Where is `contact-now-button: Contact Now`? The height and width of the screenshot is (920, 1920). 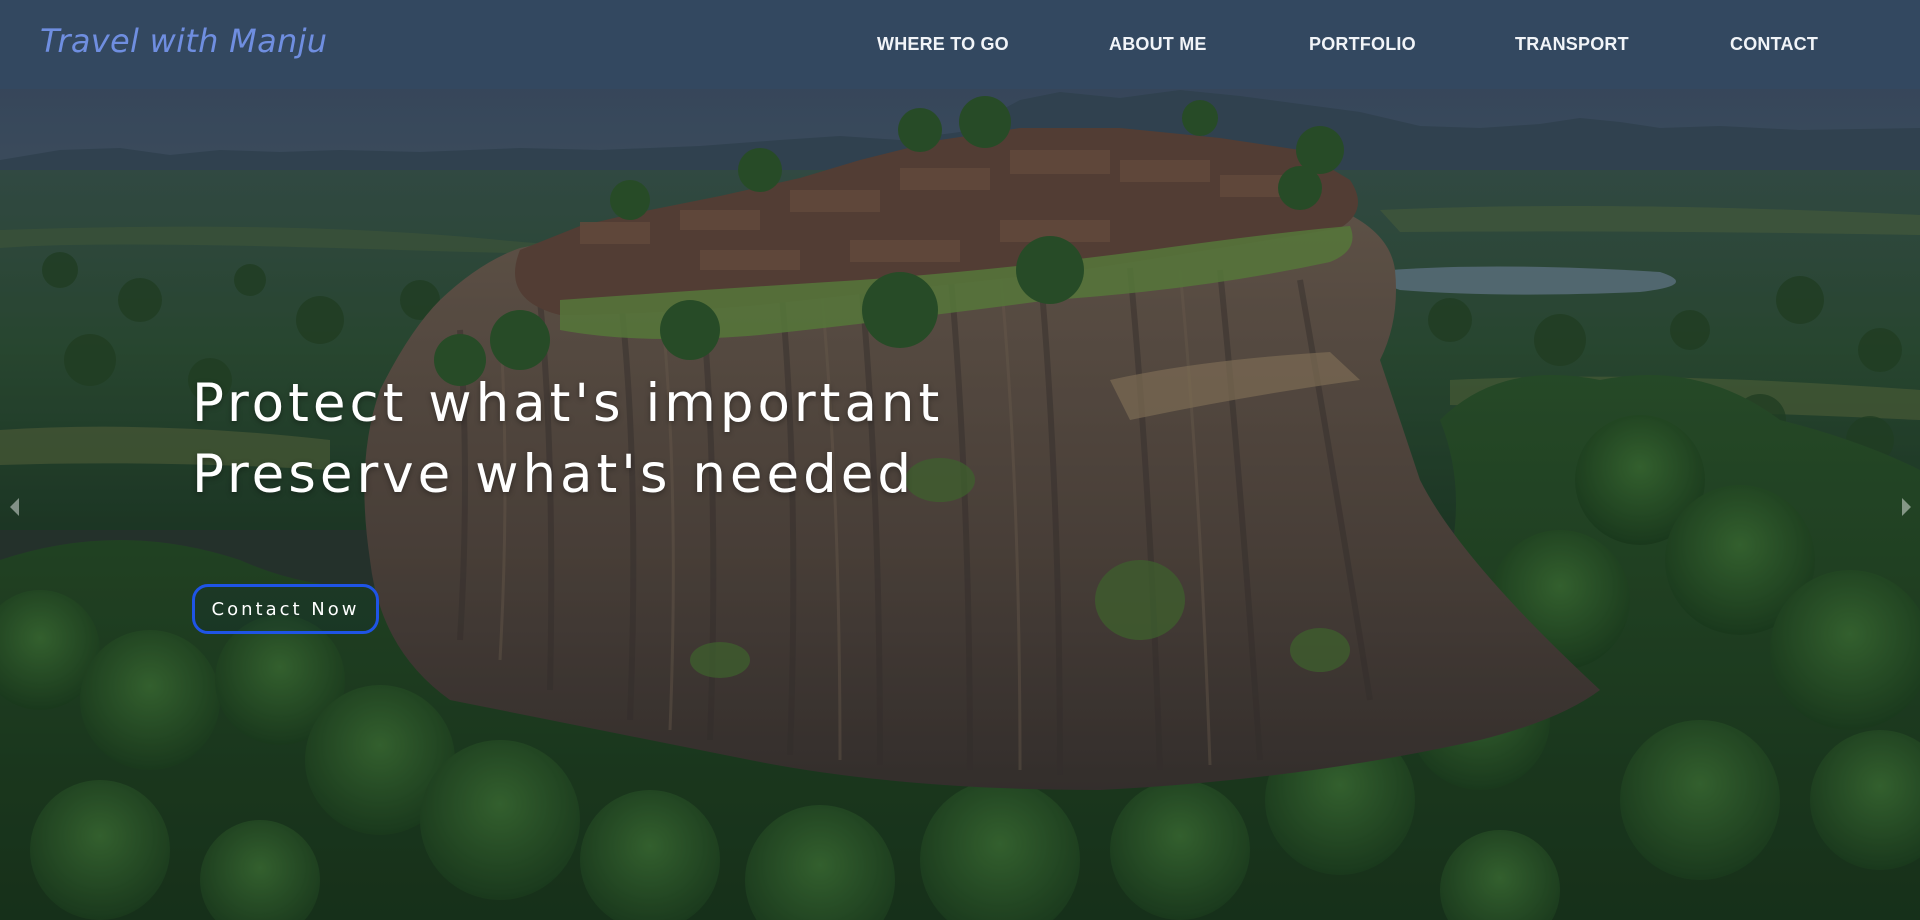
contact-now-button: Contact Now is located at coordinates (285, 609).